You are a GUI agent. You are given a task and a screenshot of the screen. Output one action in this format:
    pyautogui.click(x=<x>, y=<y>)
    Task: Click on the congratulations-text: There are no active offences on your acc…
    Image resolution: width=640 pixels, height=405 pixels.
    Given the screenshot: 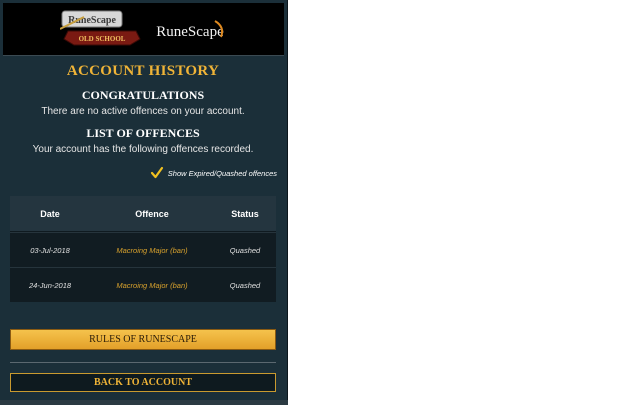 What is the action you would take?
    pyautogui.click(x=143, y=111)
    